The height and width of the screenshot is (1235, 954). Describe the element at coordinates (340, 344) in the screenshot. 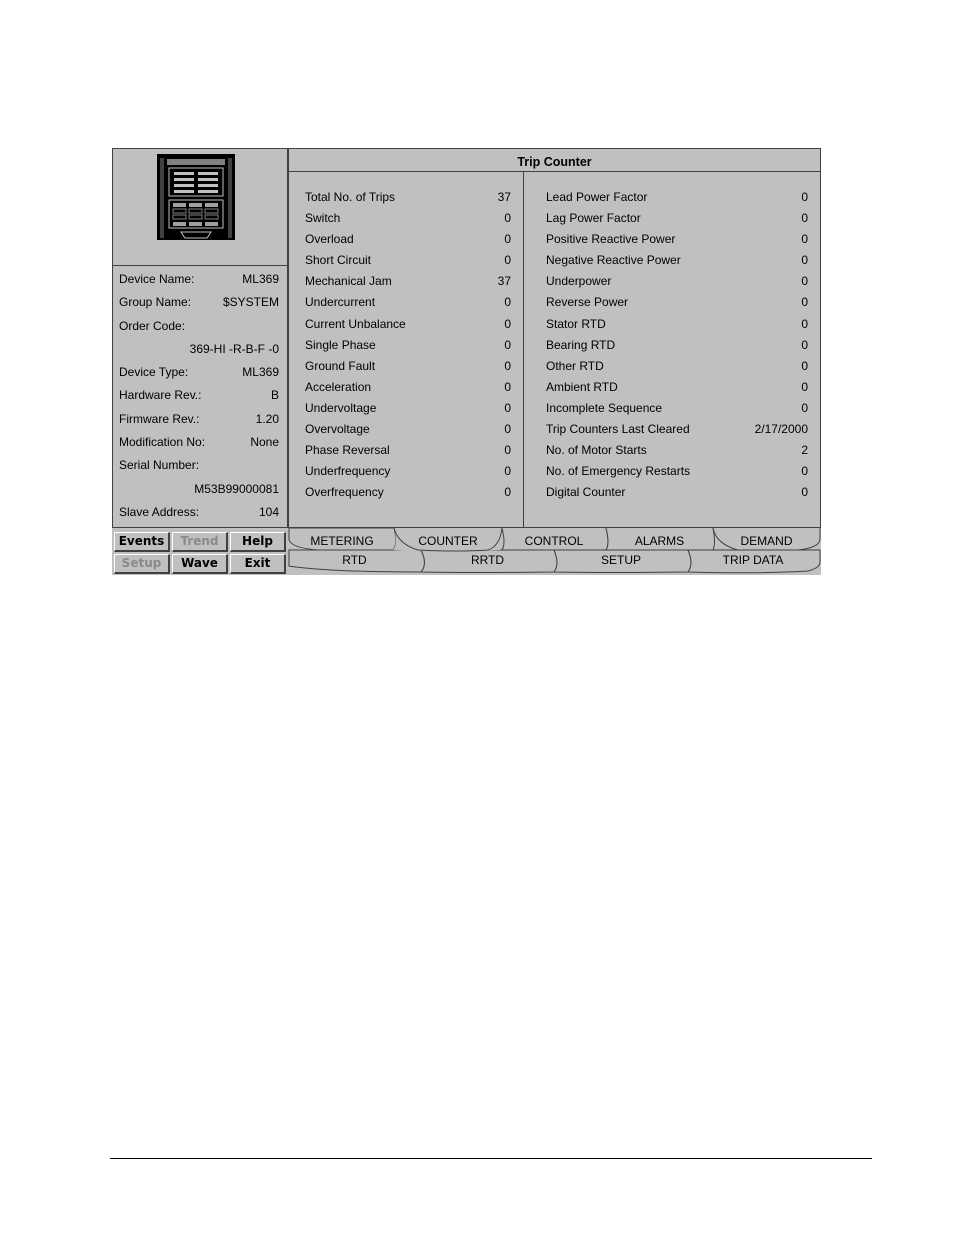

I see `counter-label: Single Phase` at that location.